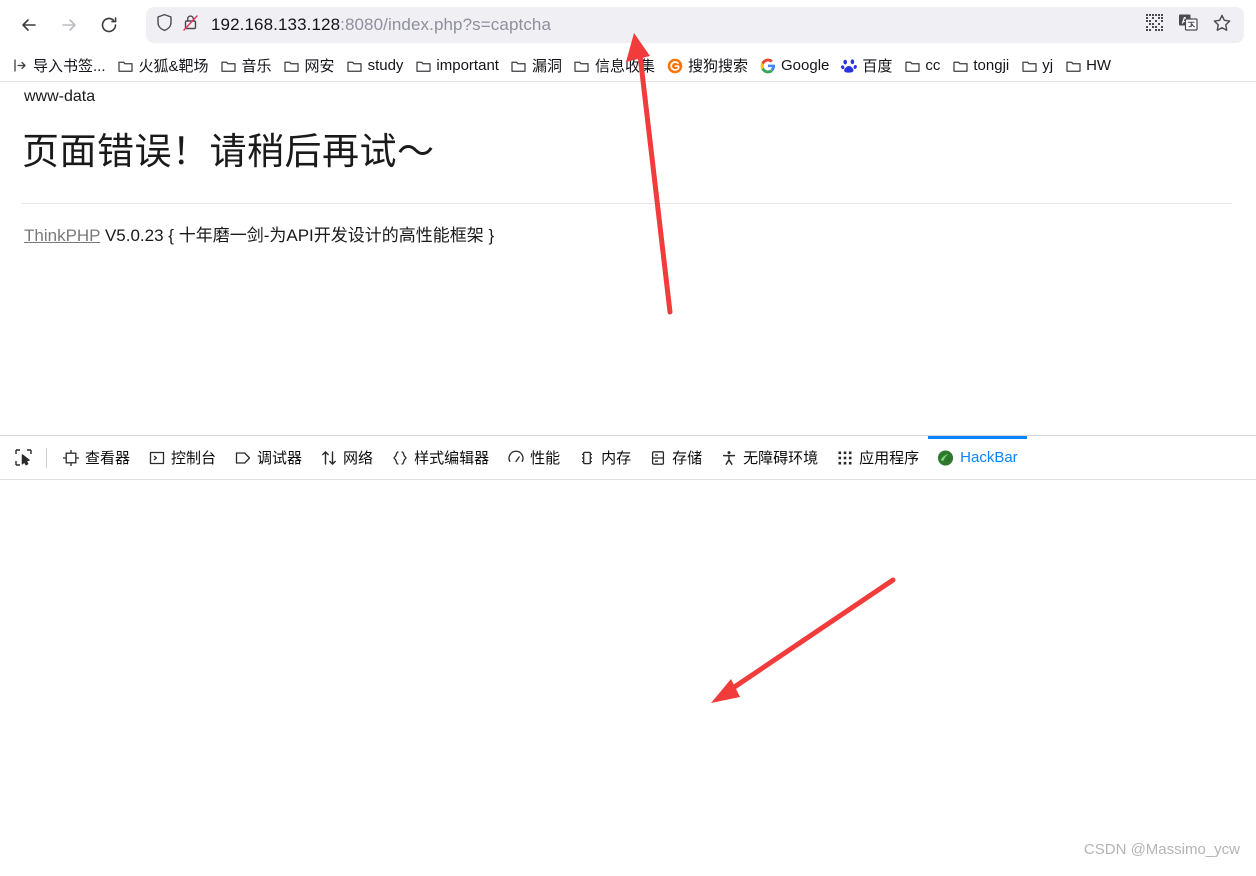 The width and height of the screenshot is (1256, 876). I want to click on tab-label: 样式编辑器, so click(452, 458).